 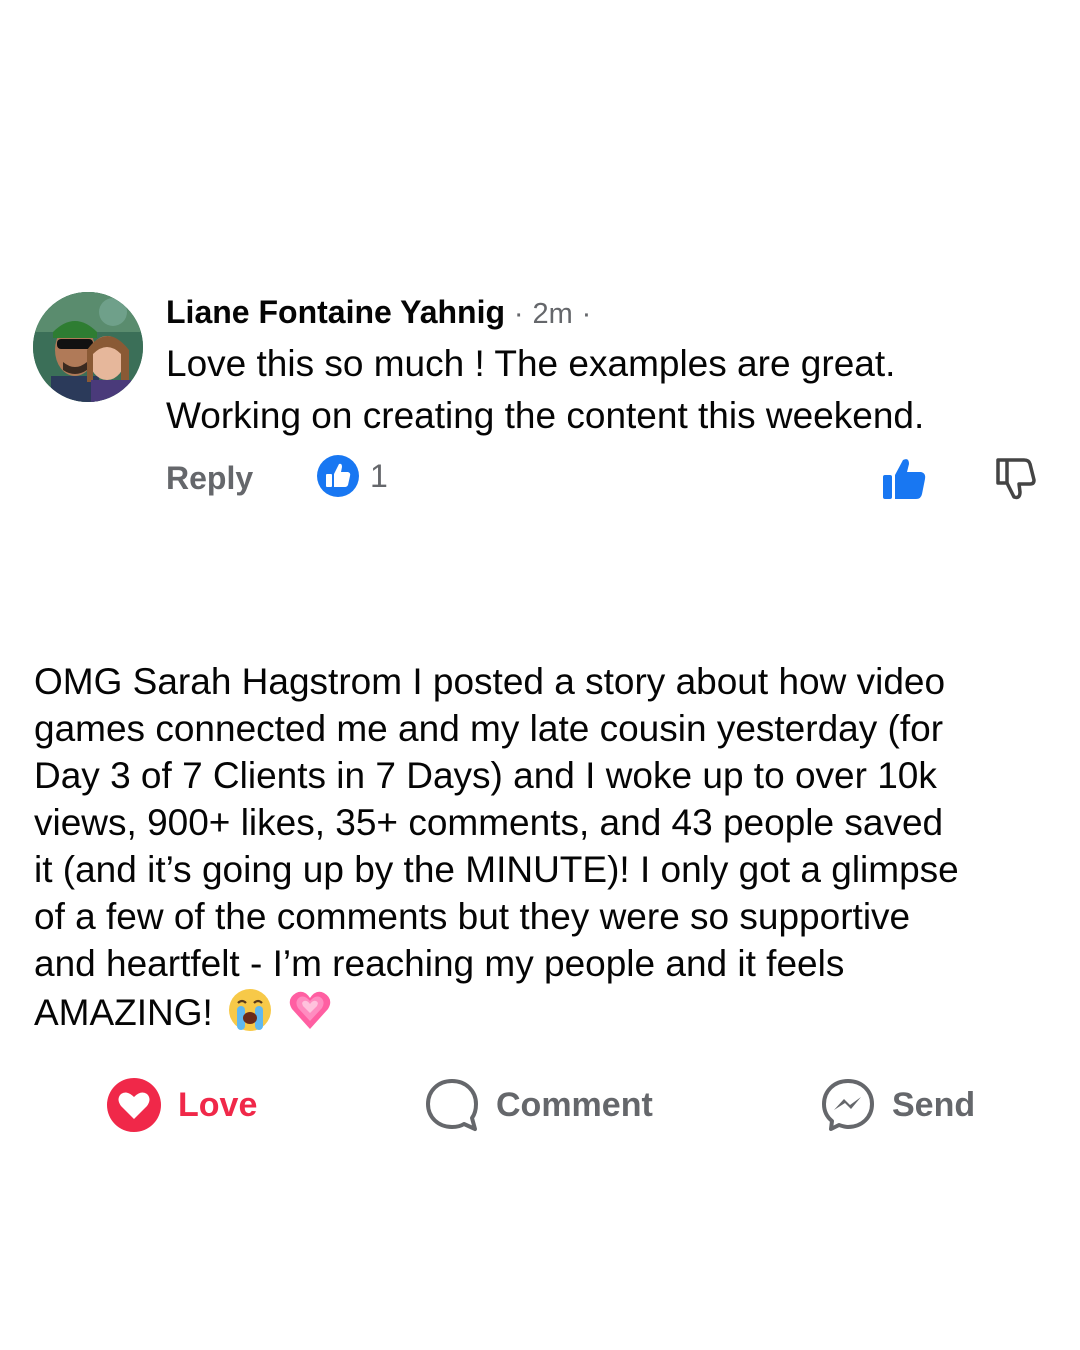 What do you see at coordinates (540, 480) in the screenshot?
I see `comment-actions: Reply 1` at bounding box center [540, 480].